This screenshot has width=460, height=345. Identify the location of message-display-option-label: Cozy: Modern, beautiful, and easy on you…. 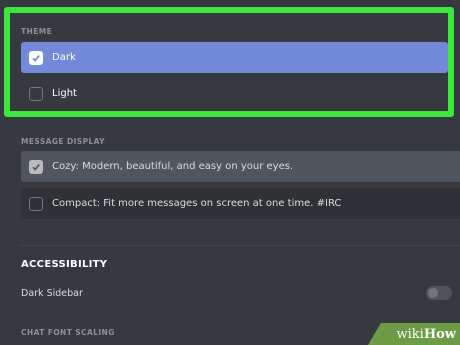
(173, 166).